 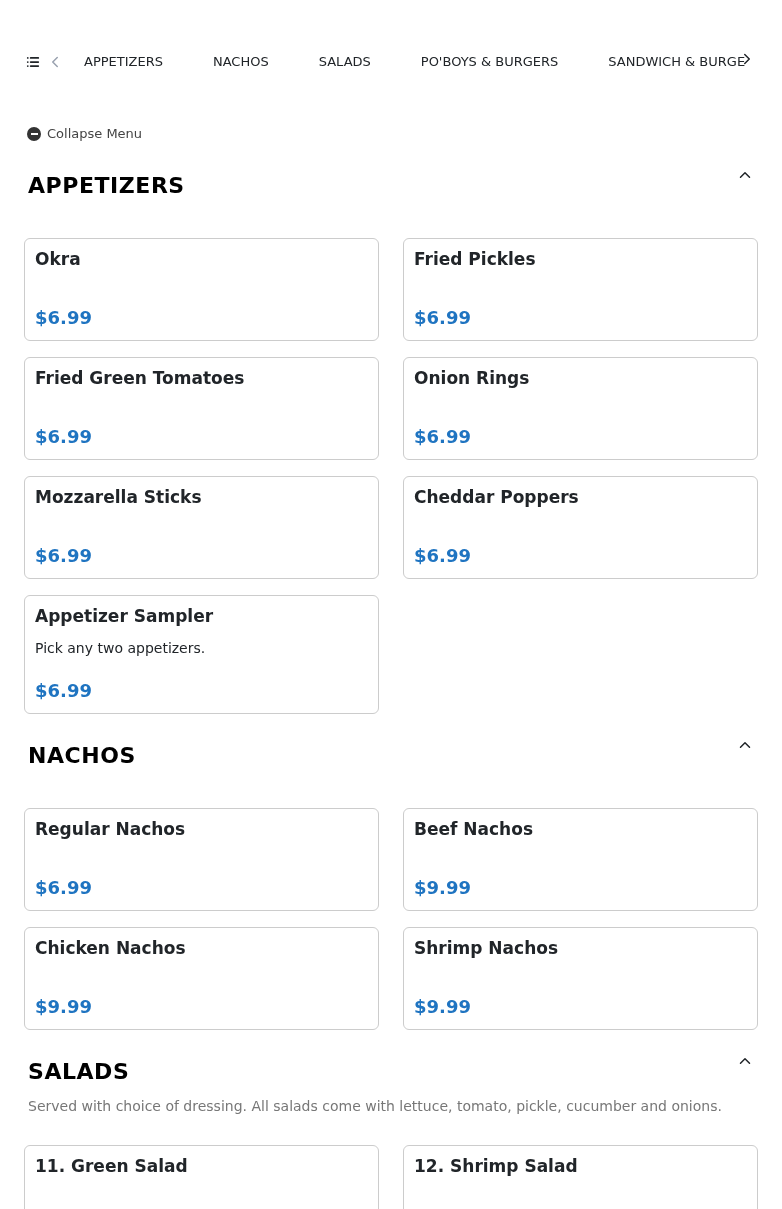 What do you see at coordinates (580, 527) in the screenshot?
I see `menu-item-card: Cheddar Poppers $6.99` at bounding box center [580, 527].